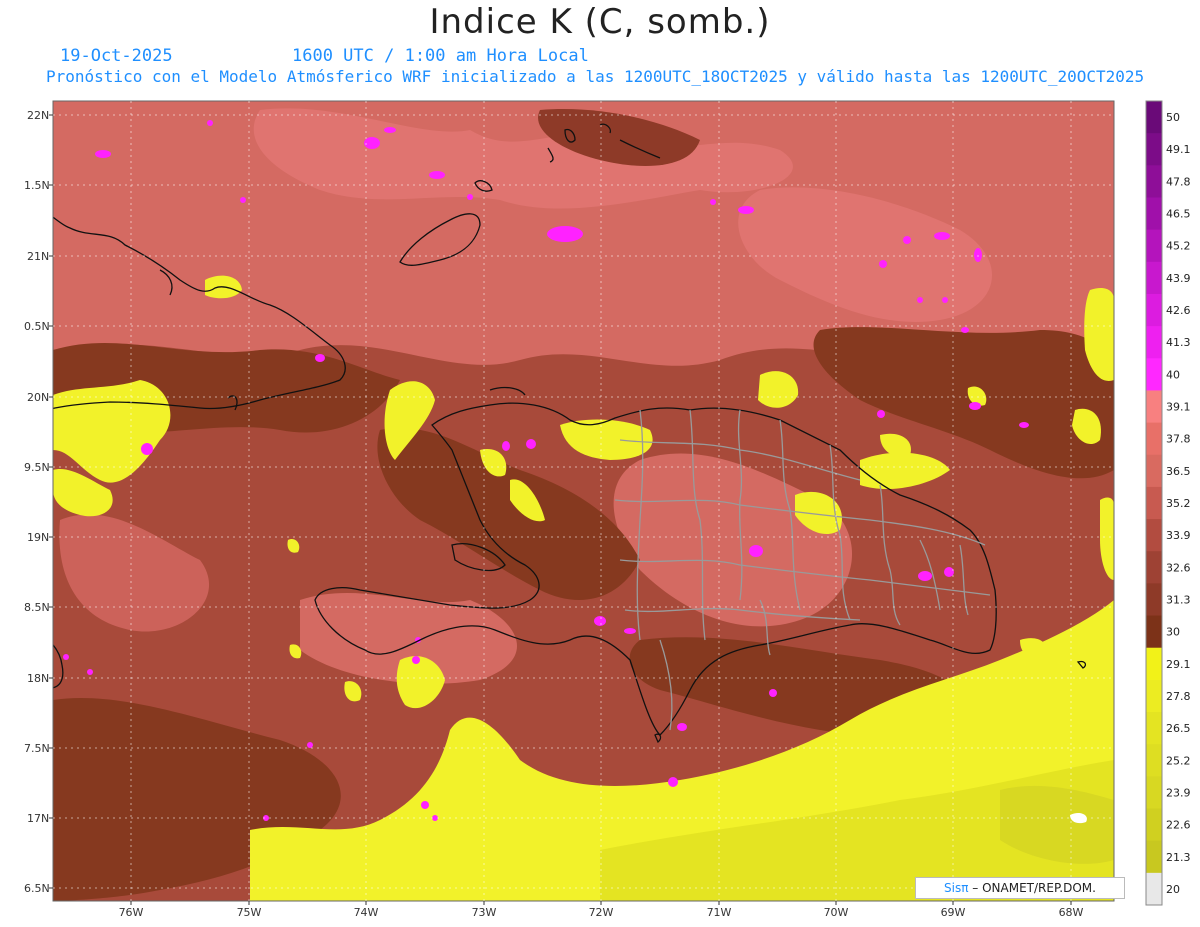 Image resolution: width=1200 pixels, height=927 pixels. Describe the element at coordinates (51, 501) in the screenshot. I see `lat-ticks` at that location.